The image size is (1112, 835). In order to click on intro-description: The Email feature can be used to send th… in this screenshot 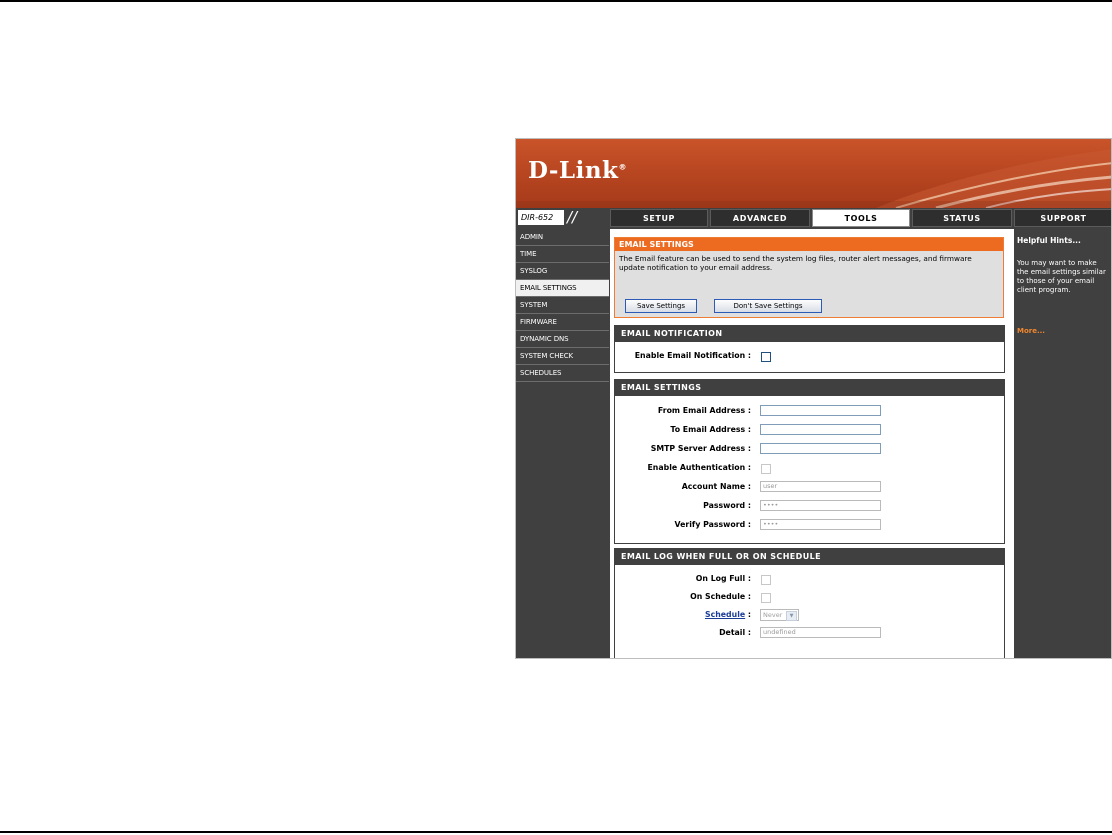, I will do `click(795, 263)`.